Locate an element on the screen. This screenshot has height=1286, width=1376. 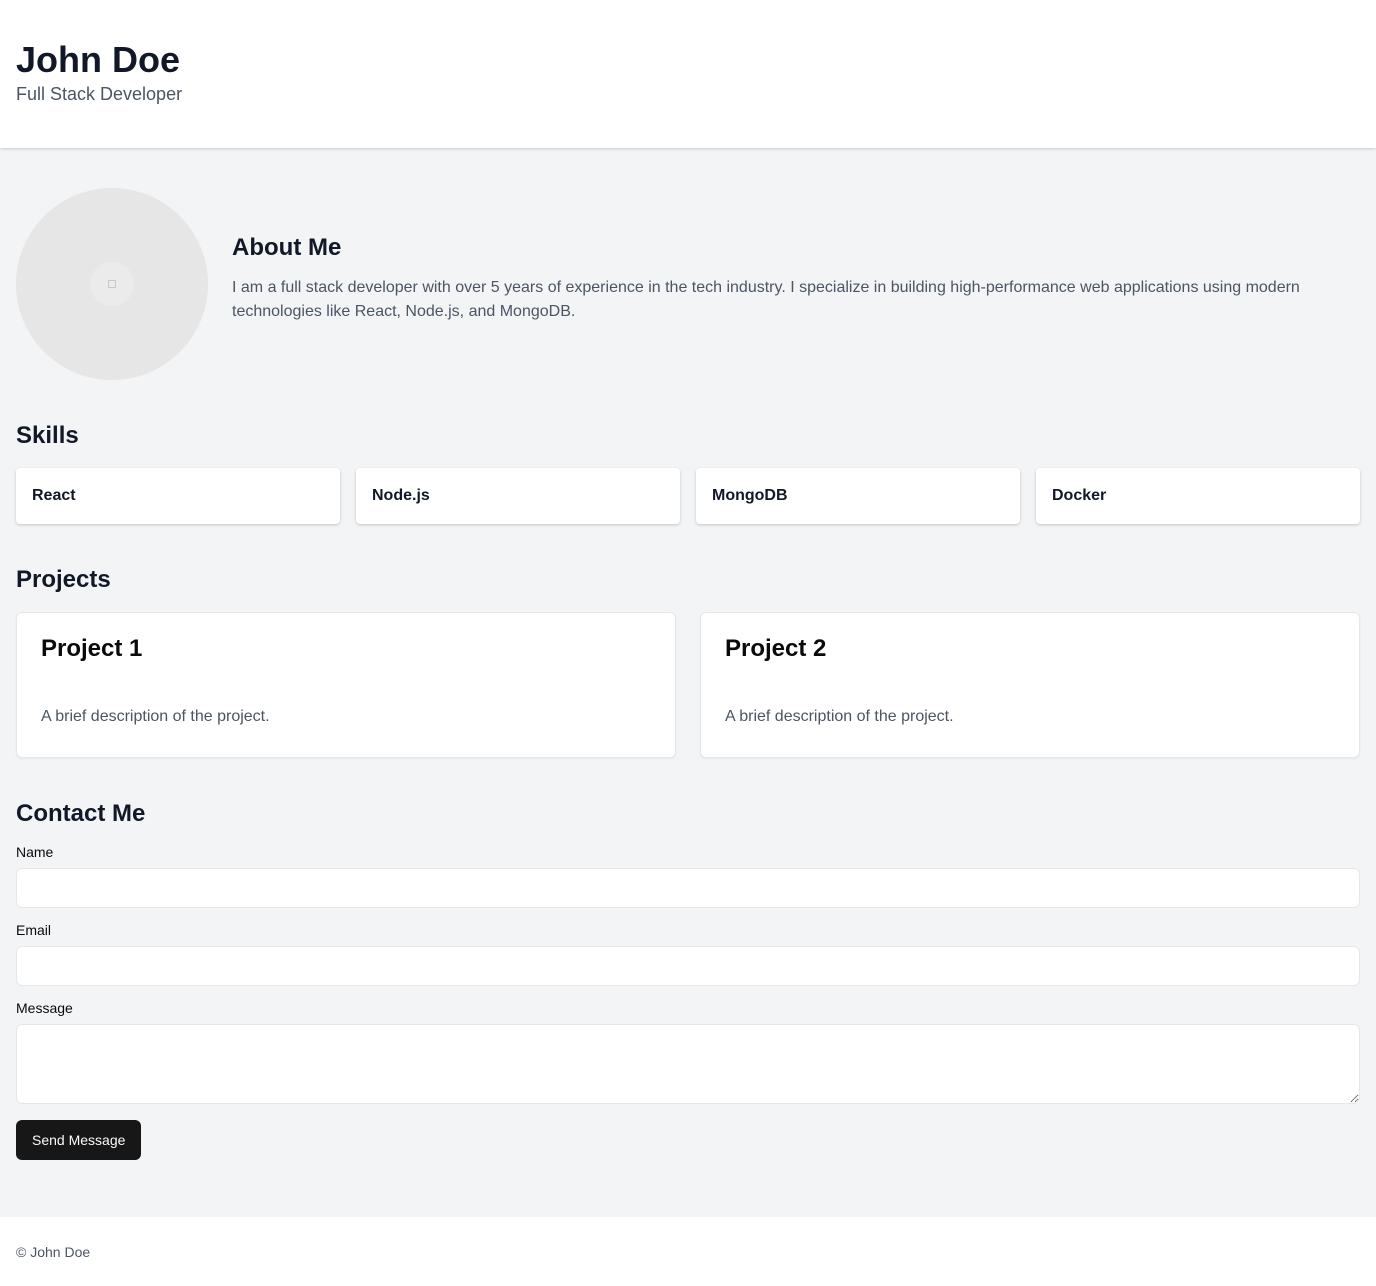
skill-card-mongodb: MongoDB is located at coordinates (858, 496).